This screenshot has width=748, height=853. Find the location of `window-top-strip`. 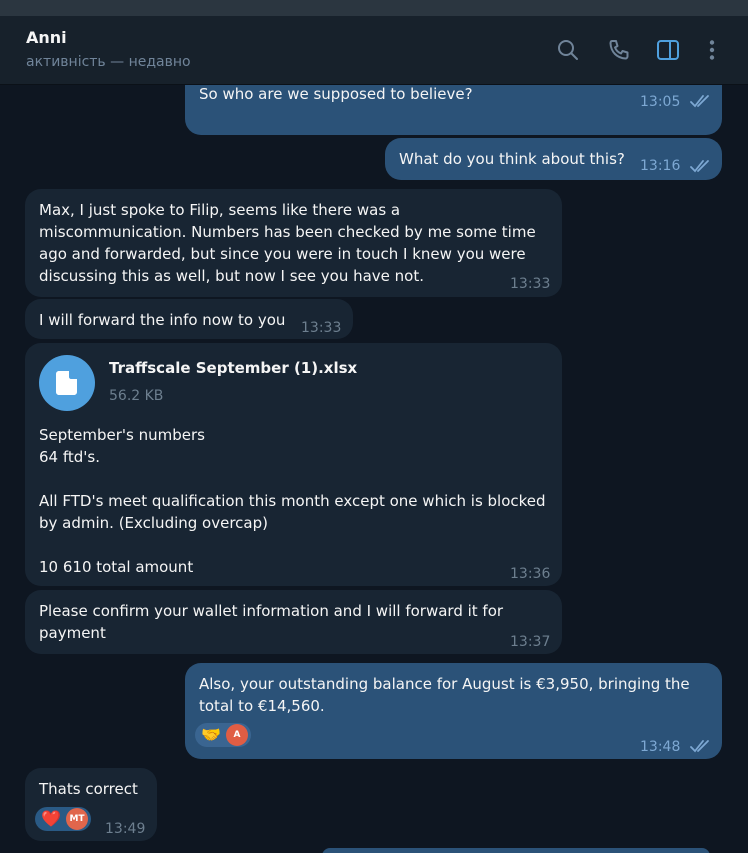

window-top-strip is located at coordinates (374, 8).